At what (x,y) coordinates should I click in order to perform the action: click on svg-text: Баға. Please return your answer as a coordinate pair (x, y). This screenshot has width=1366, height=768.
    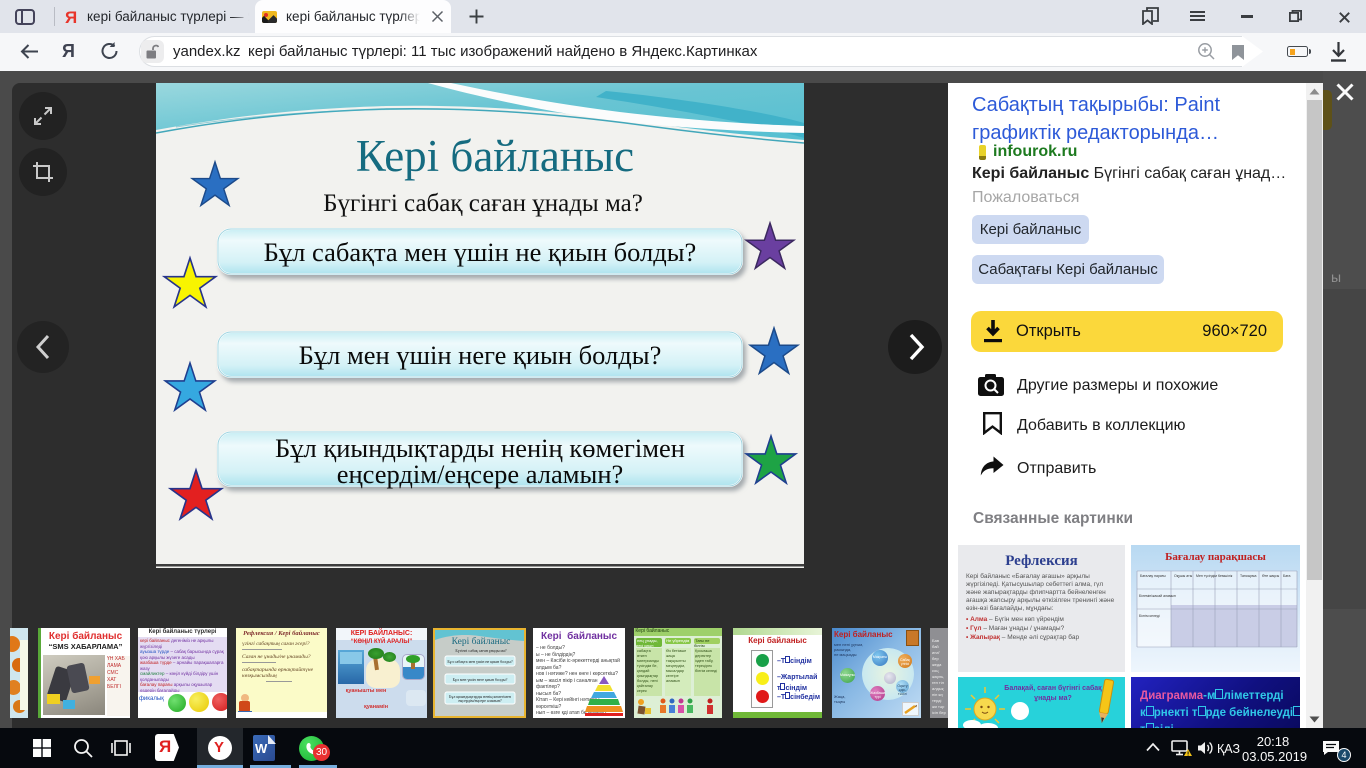
    Looking at the image, I should click on (1287, 576).